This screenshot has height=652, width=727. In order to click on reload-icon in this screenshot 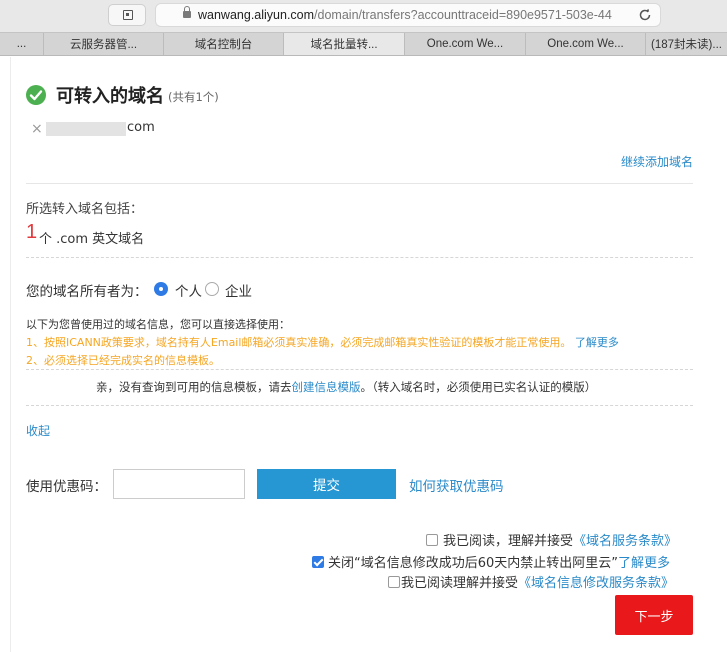, I will do `click(645, 15)`.